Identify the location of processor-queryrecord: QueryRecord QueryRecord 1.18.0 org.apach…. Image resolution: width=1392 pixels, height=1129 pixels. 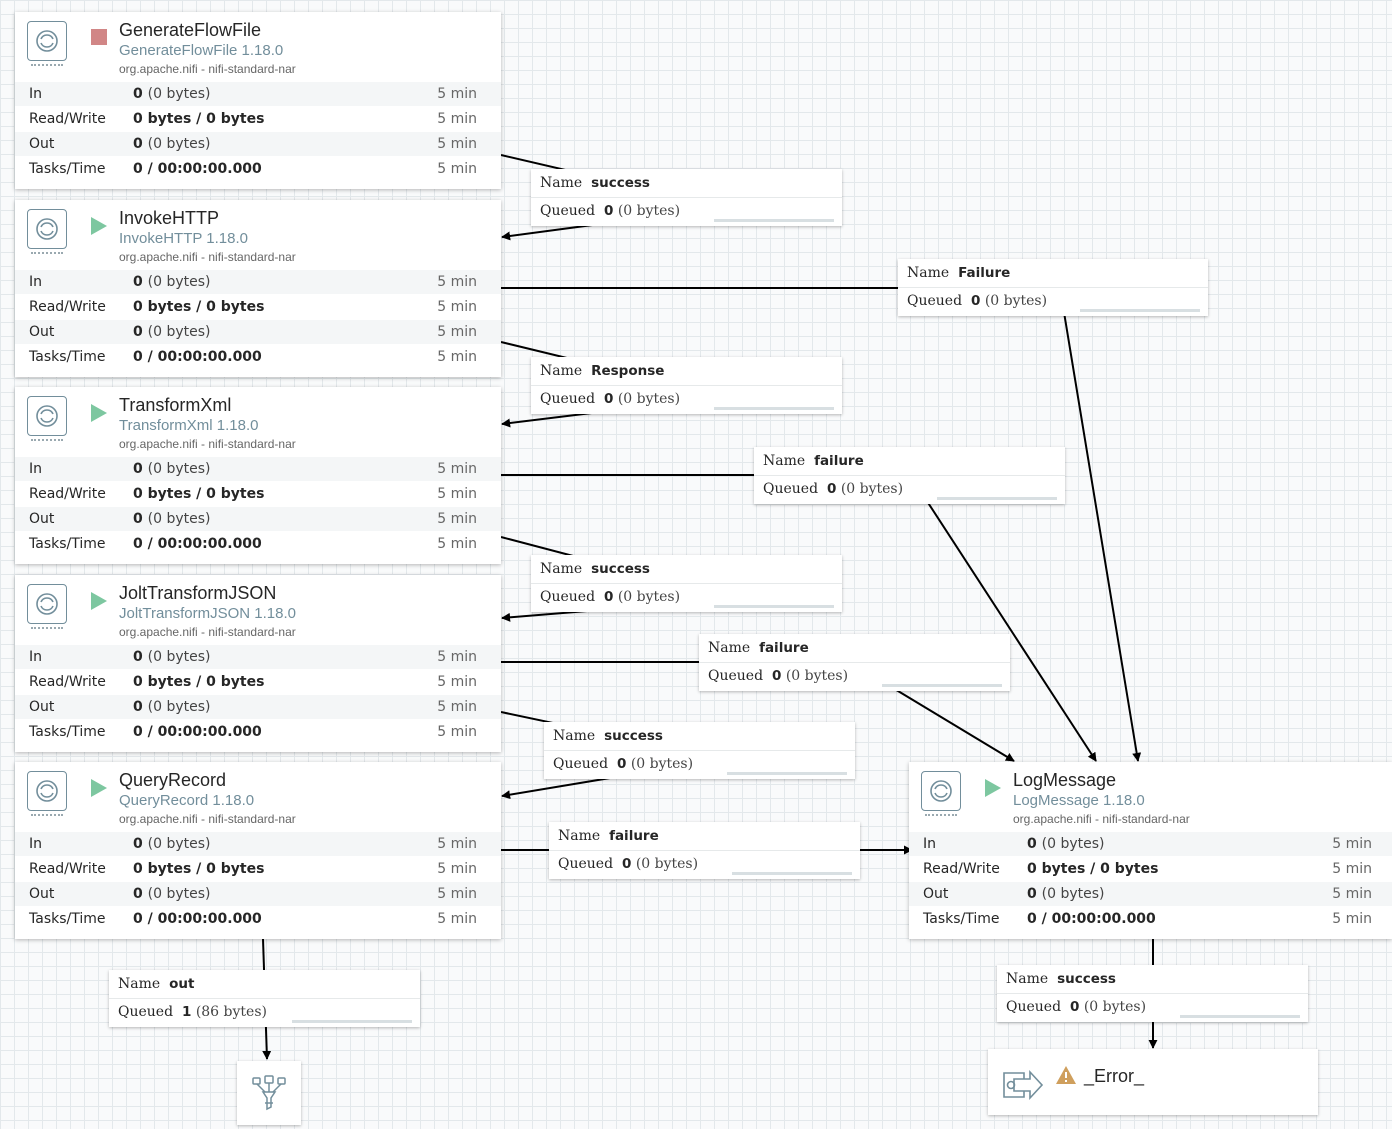
(258, 850).